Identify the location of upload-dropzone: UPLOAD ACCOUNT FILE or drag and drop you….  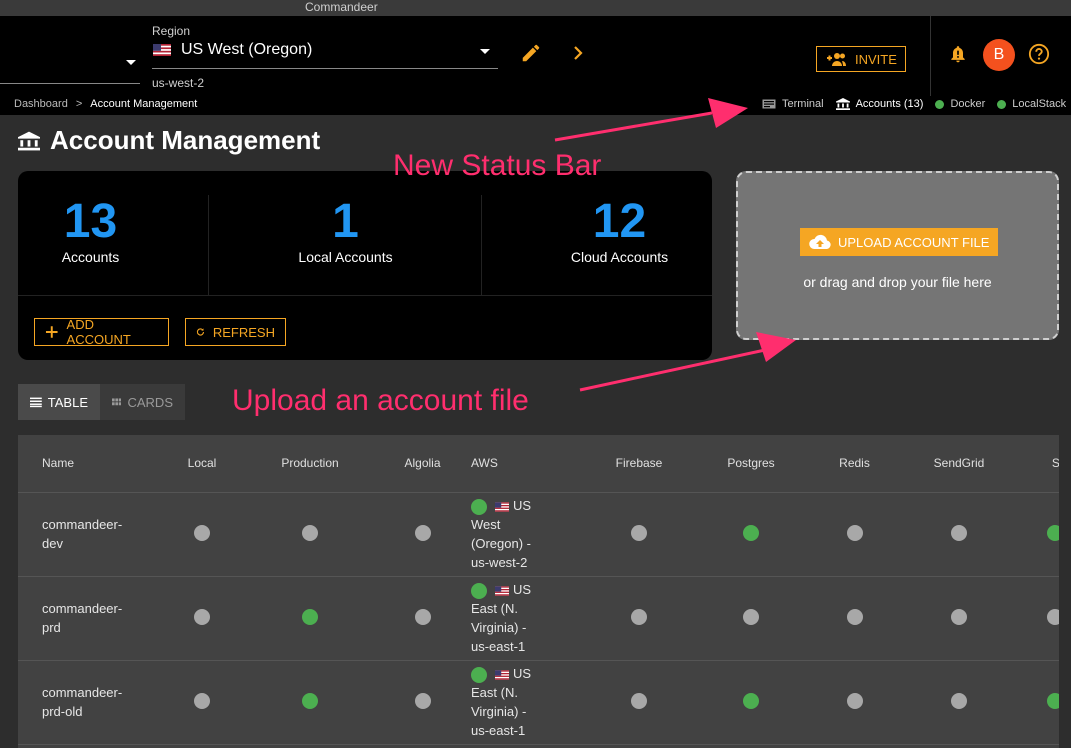
(897, 255).